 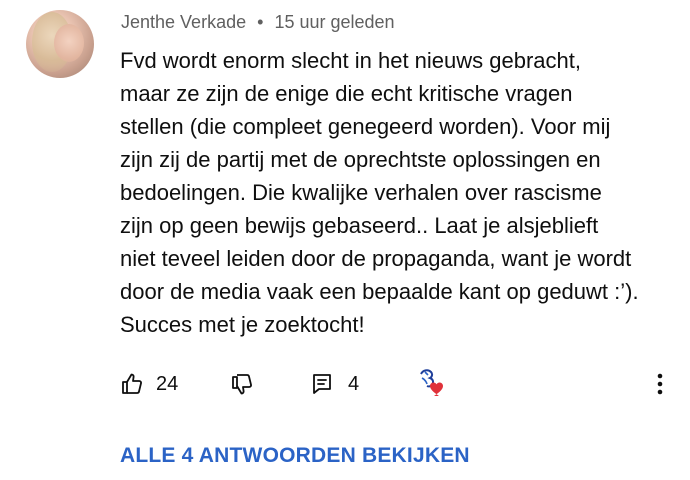 What do you see at coordinates (149, 384) in the screenshot?
I see `like-button: 24` at bounding box center [149, 384].